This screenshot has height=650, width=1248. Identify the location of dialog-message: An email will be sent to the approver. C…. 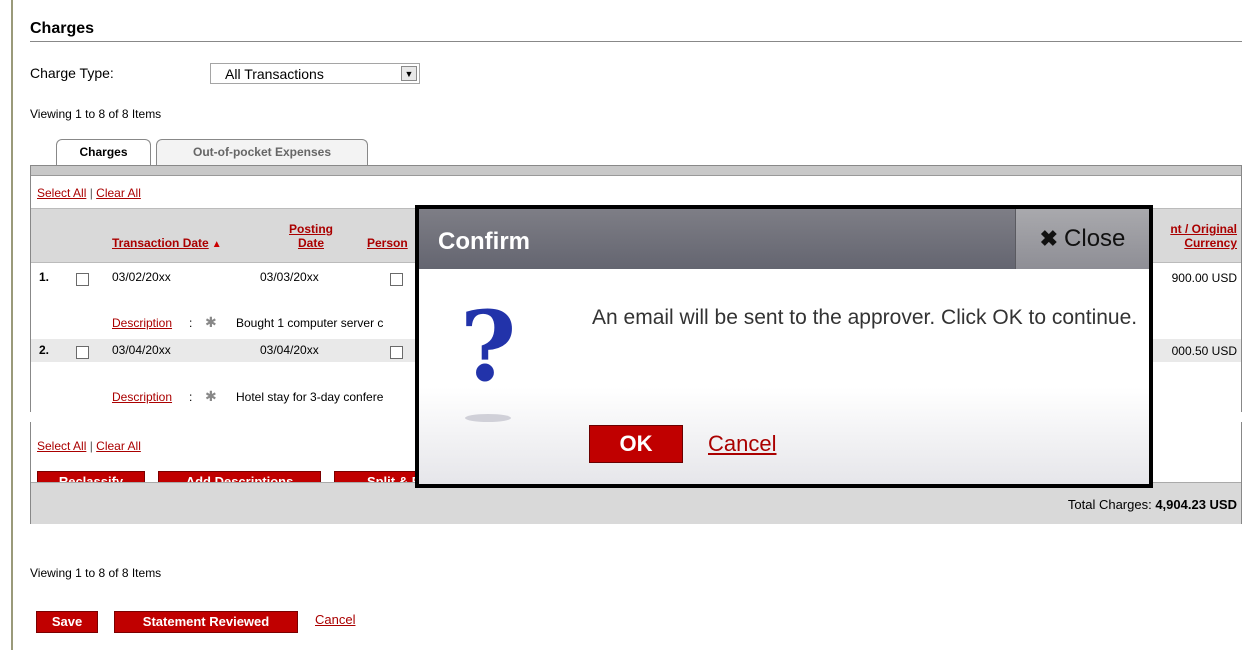
(865, 317).